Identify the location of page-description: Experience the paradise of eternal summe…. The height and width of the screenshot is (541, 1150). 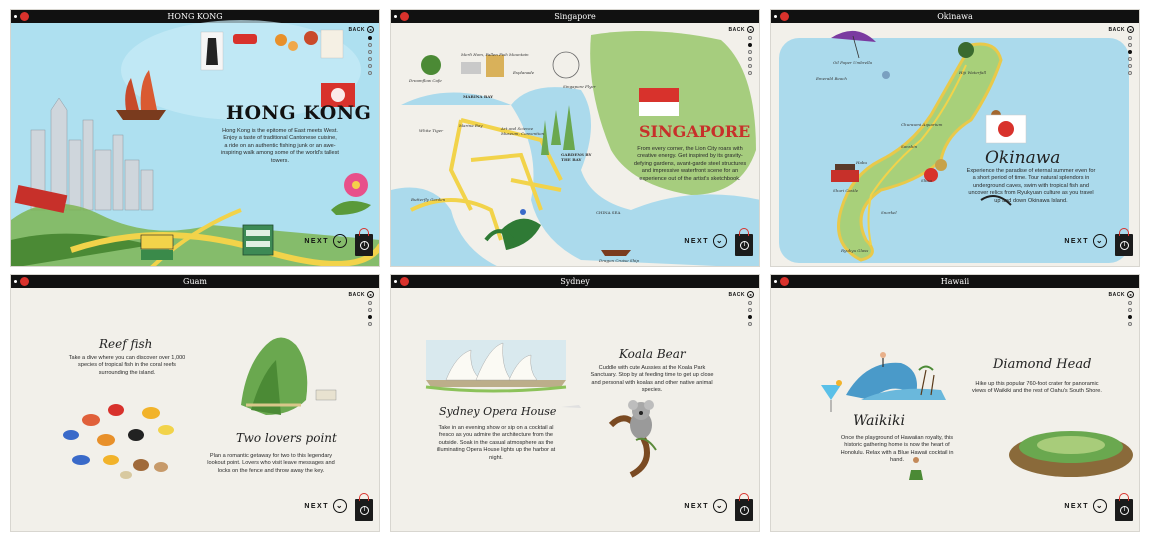
(1031, 186).